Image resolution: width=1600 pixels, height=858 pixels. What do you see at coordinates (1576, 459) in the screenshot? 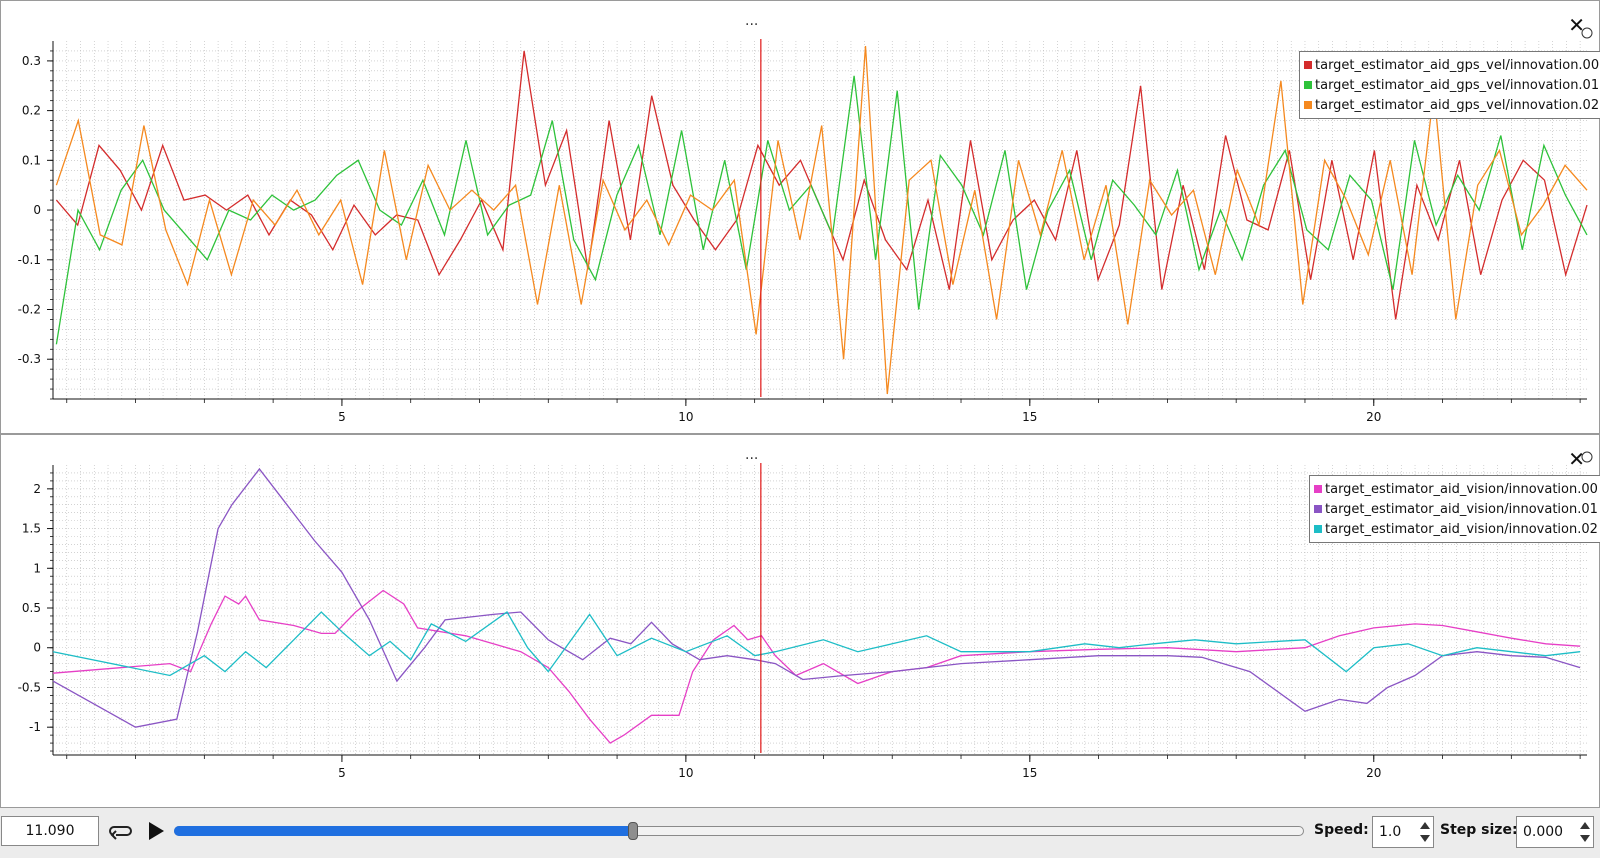
I see `bottom-plot-close-icon: ✕` at bounding box center [1576, 459].